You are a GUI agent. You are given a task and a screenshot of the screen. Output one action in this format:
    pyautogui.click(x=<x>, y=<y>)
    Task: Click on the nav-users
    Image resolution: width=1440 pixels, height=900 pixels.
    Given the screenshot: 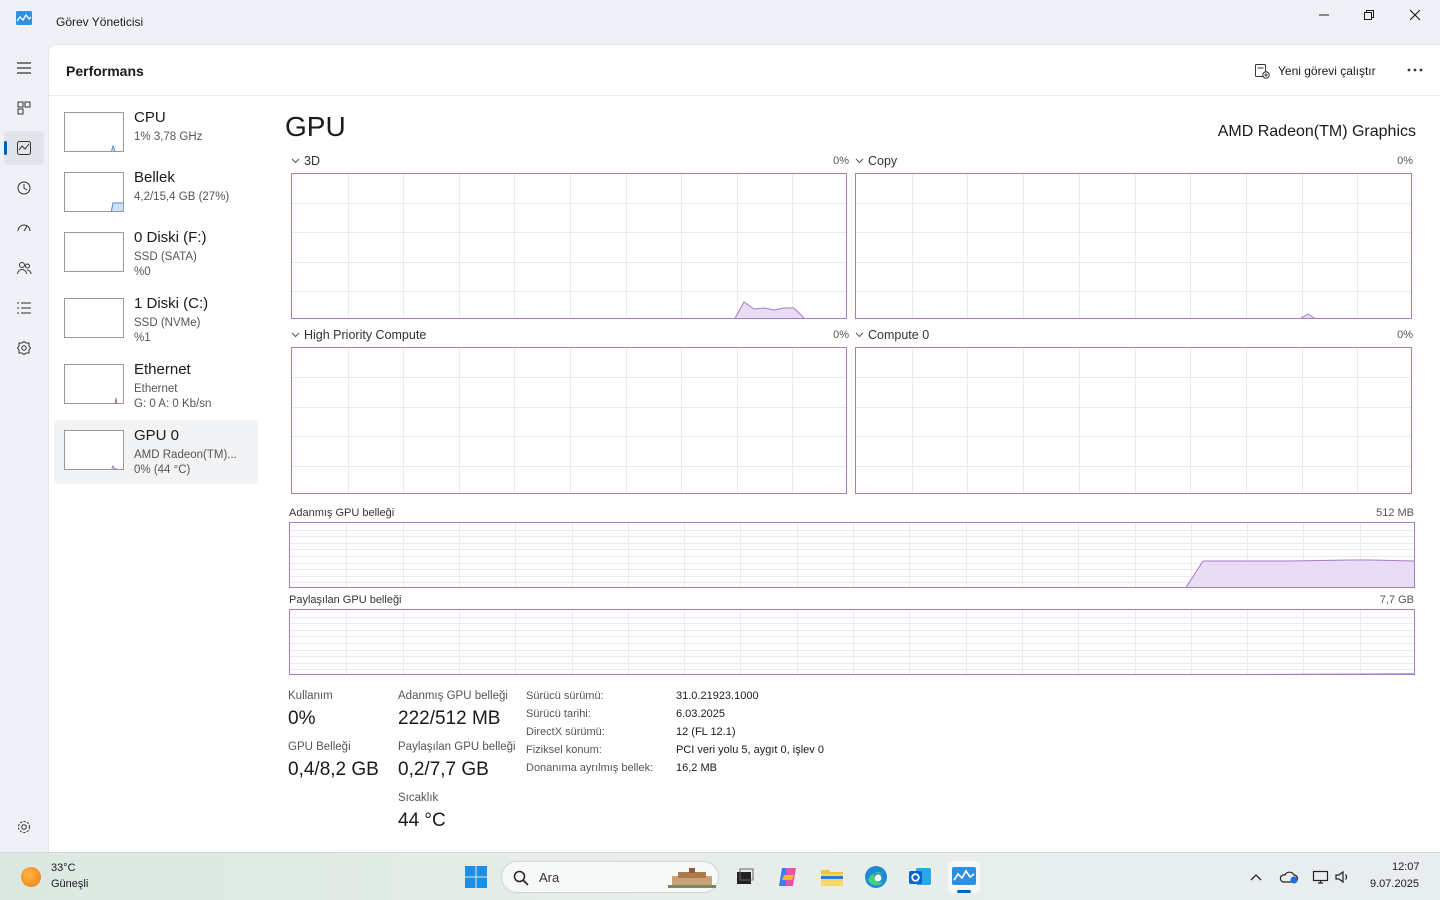 What is the action you would take?
    pyautogui.click(x=24, y=268)
    